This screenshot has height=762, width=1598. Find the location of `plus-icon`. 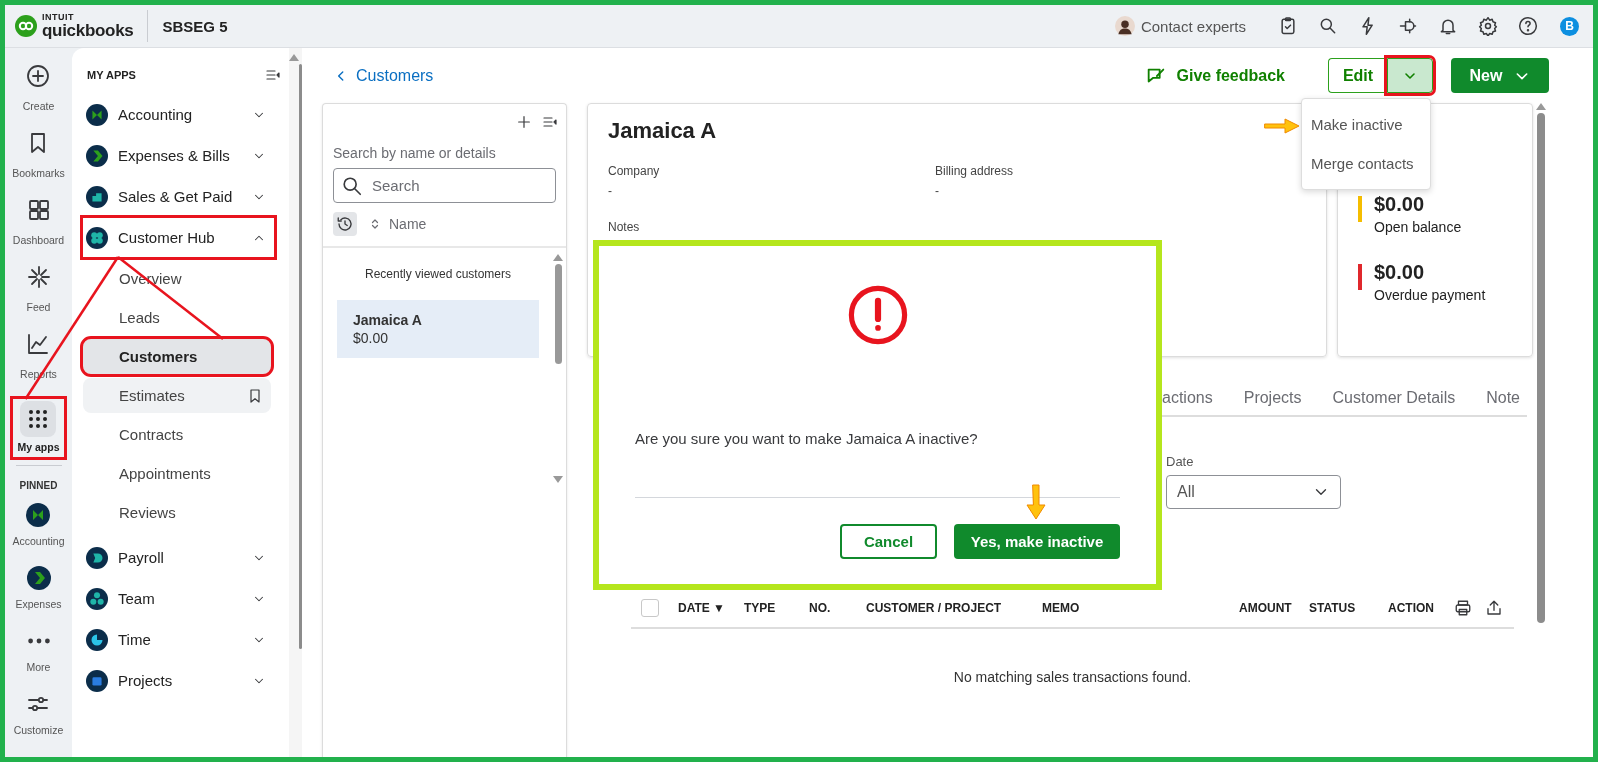

plus-icon is located at coordinates (524, 122).